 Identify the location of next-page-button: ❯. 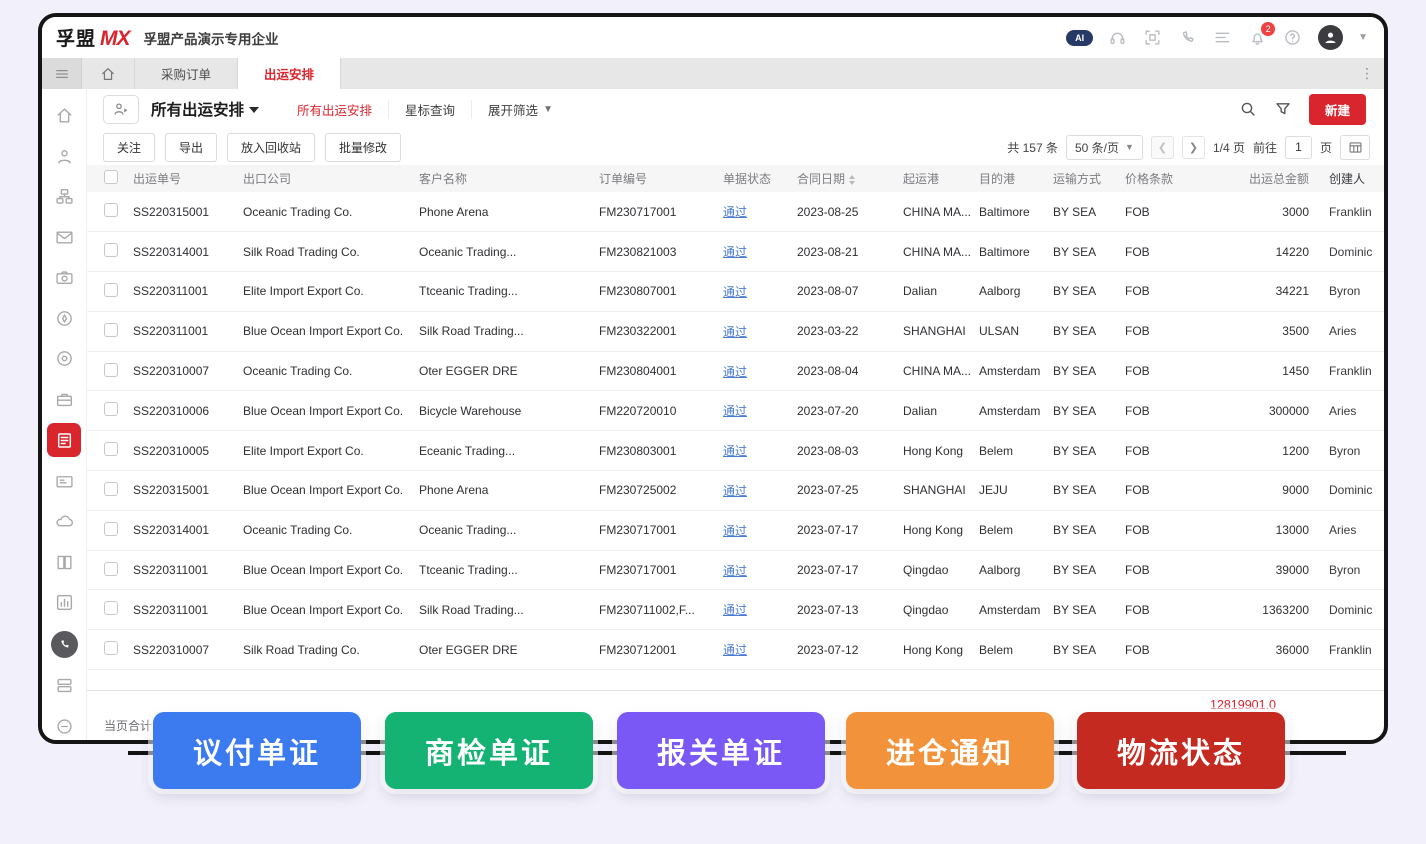
(1193, 147).